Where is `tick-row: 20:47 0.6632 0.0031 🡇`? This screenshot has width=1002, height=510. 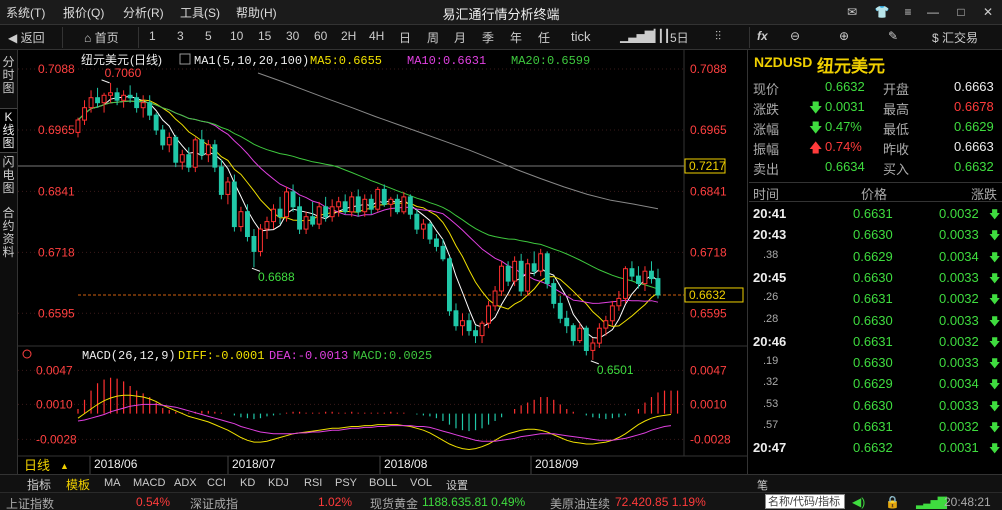 tick-row: 20:47 0.6632 0.0031 🡇 is located at coordinates (875, 448).